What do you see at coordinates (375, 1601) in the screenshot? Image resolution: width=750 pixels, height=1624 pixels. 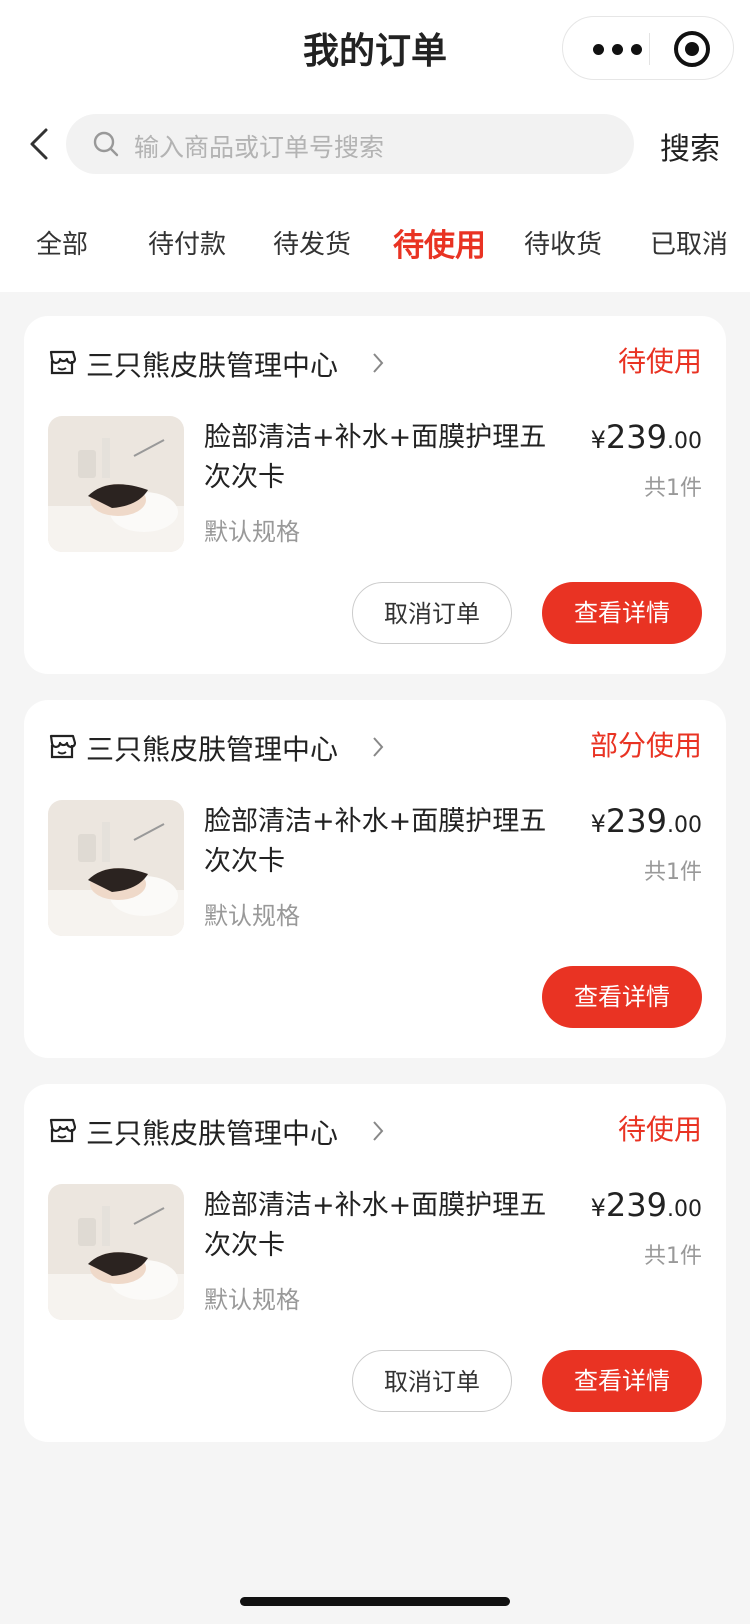 I see `home-indicator` at bounding box center [375, 1601].